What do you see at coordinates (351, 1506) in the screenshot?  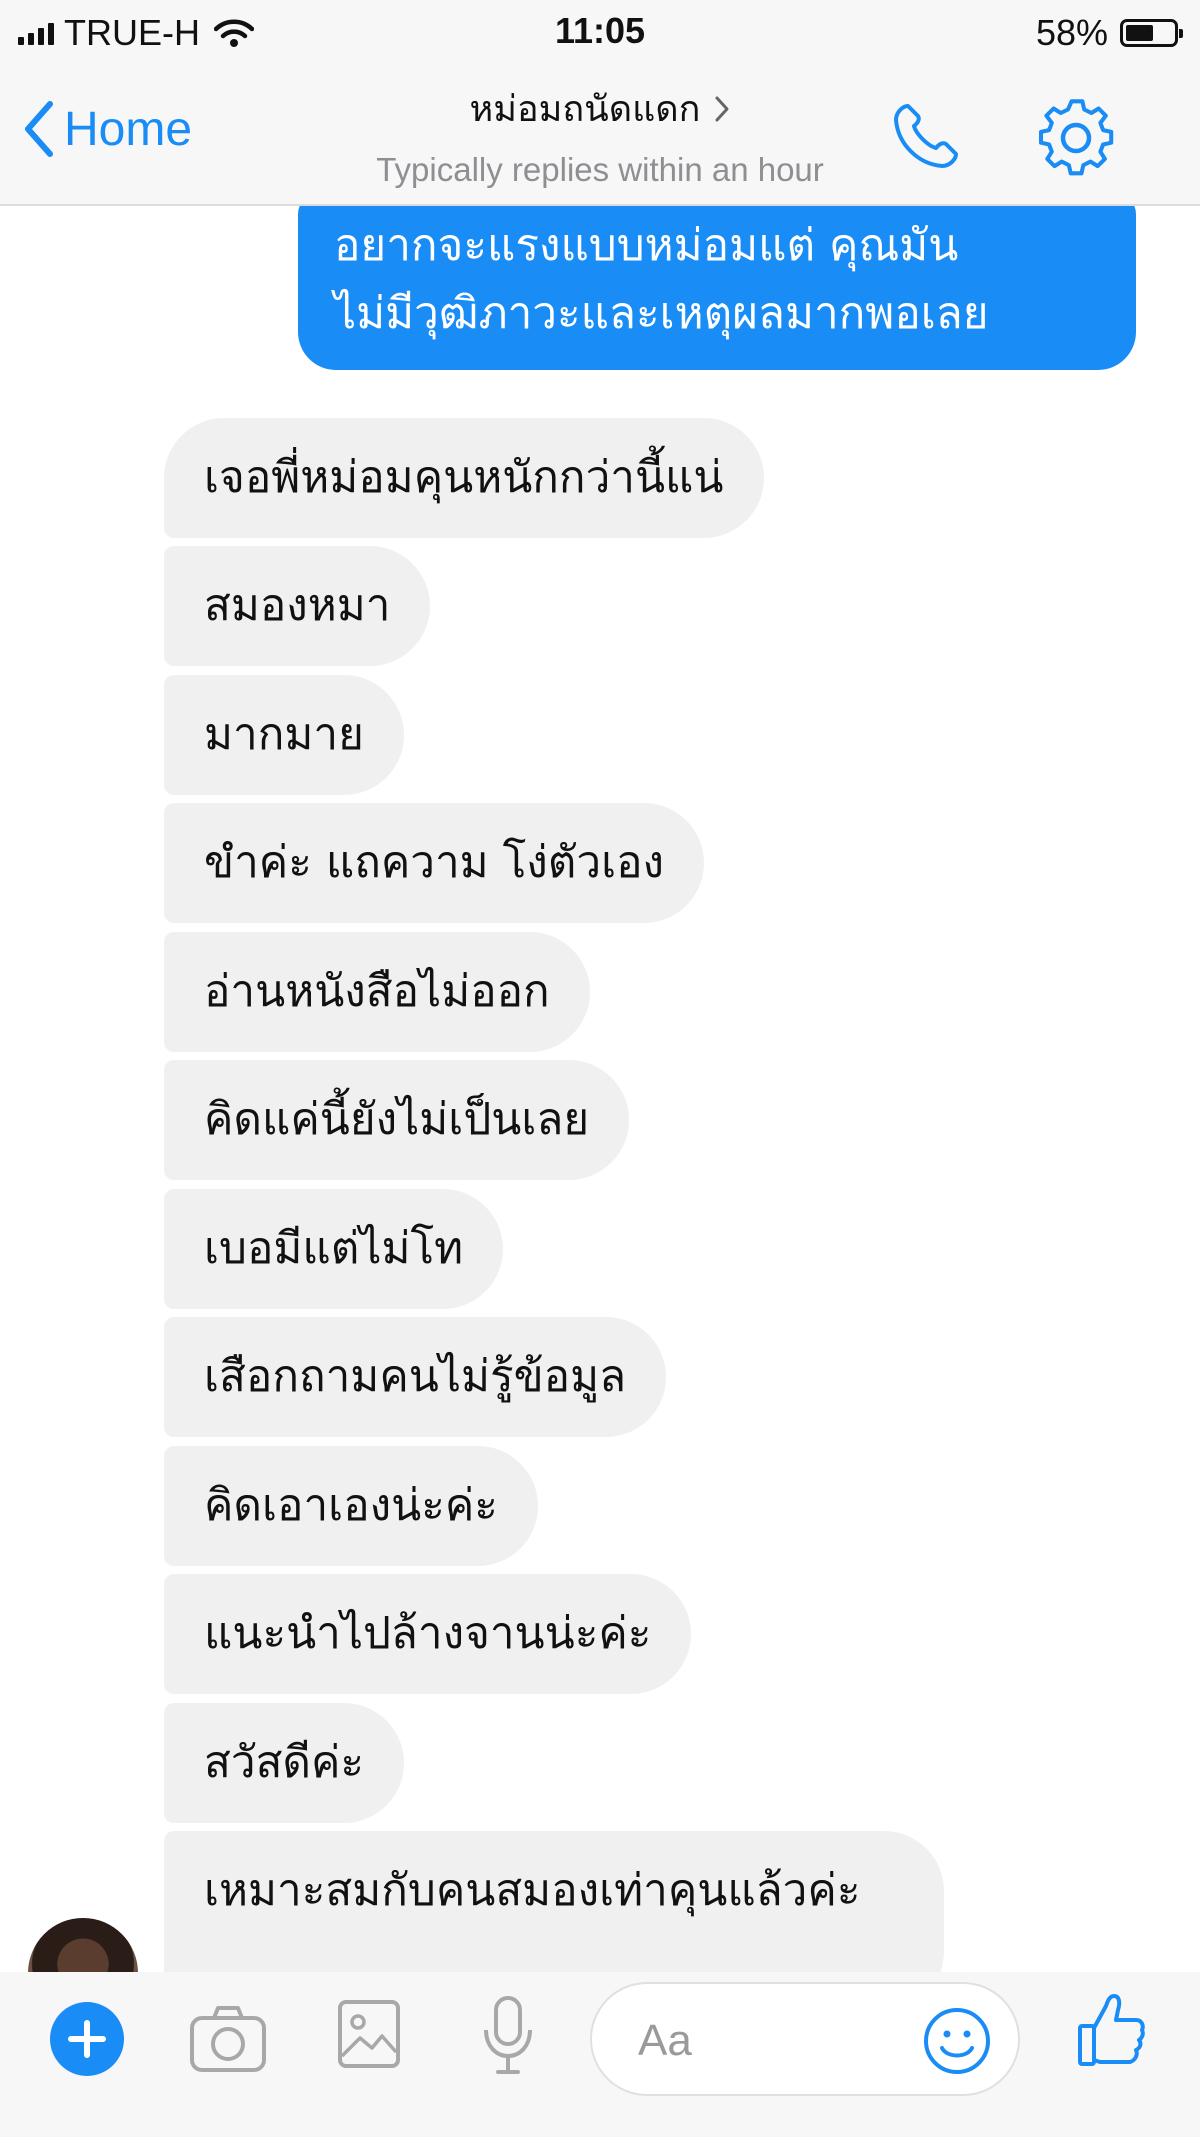 I see `incoming-message: คิดเอาเองน่ะค่ะ` at bounding box center [351, 1506].